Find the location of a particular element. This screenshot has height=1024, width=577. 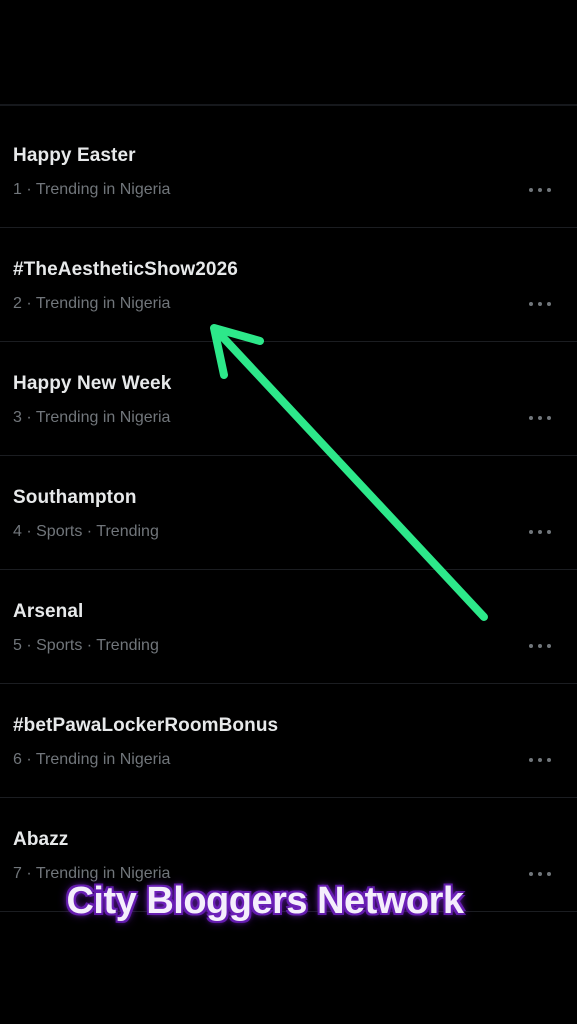

trend-title: #TheAestheticShow2026 is located at coordinates (125, 269).